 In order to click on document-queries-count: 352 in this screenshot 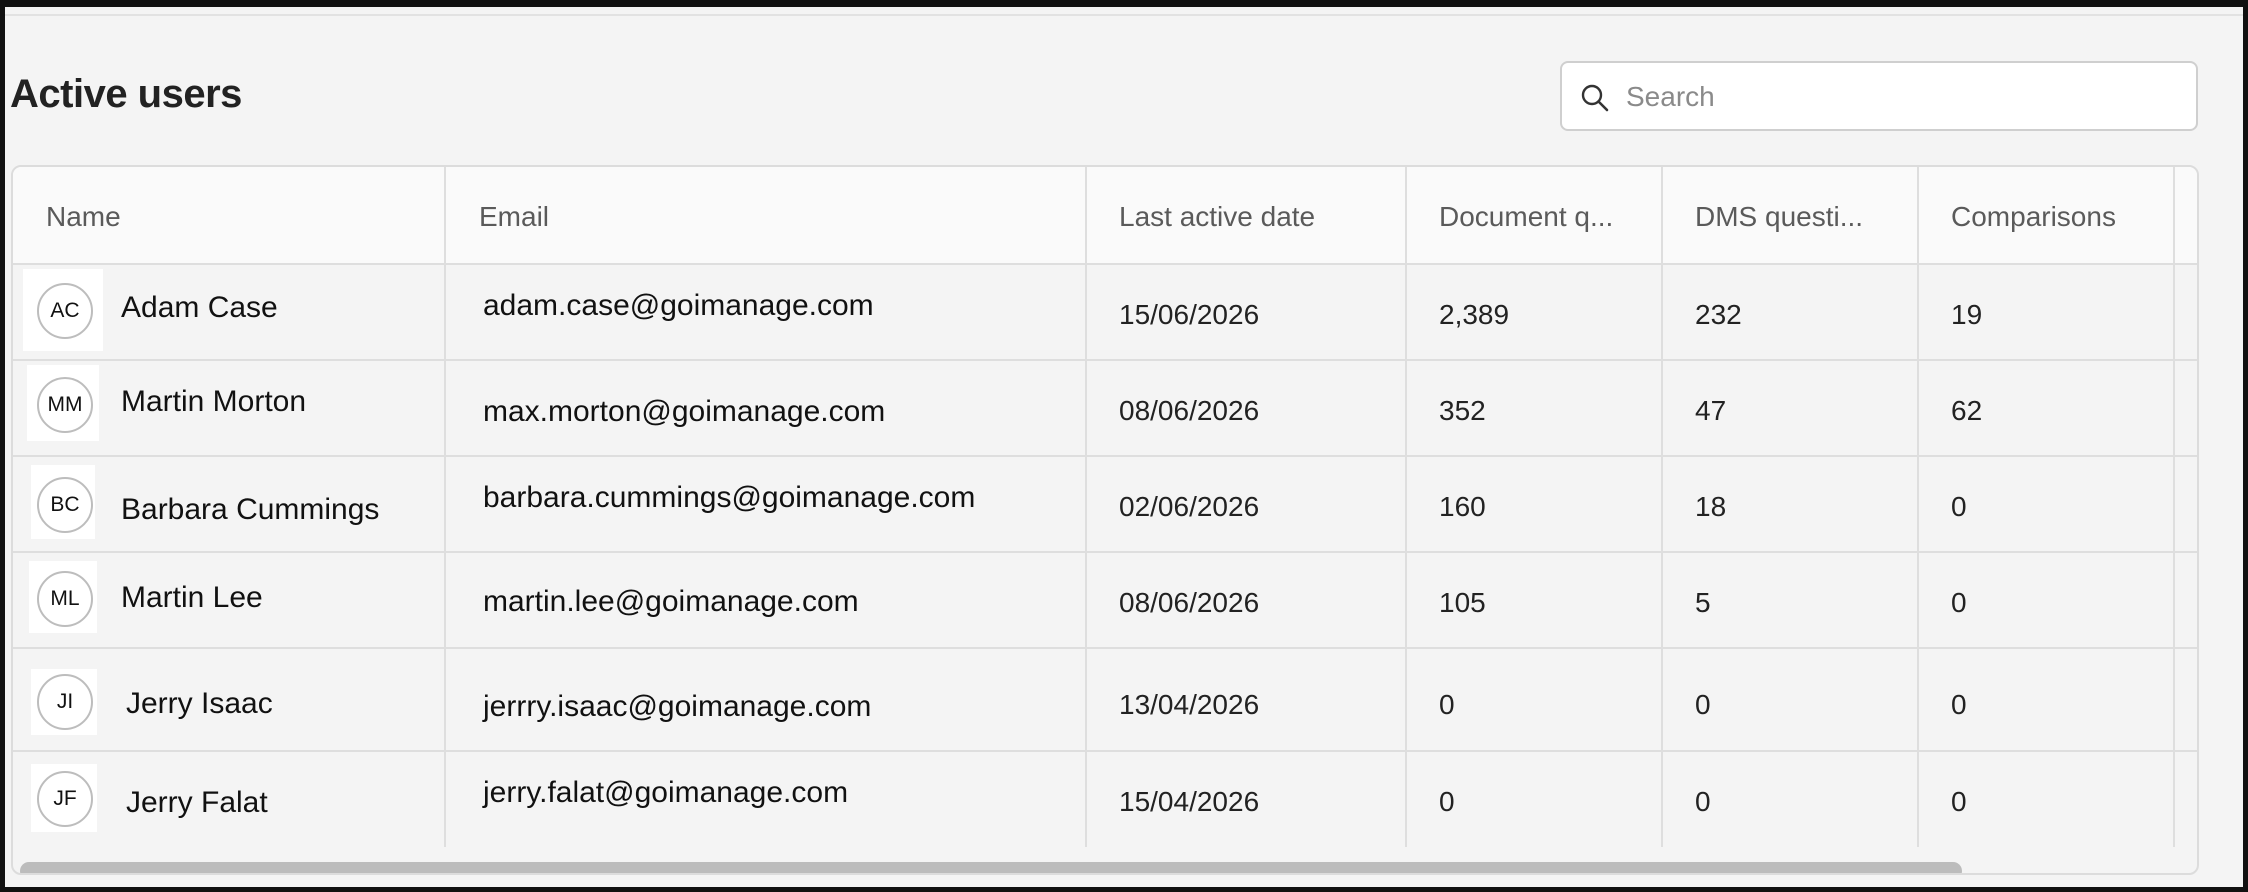, I will do `click(1462, 410)`.